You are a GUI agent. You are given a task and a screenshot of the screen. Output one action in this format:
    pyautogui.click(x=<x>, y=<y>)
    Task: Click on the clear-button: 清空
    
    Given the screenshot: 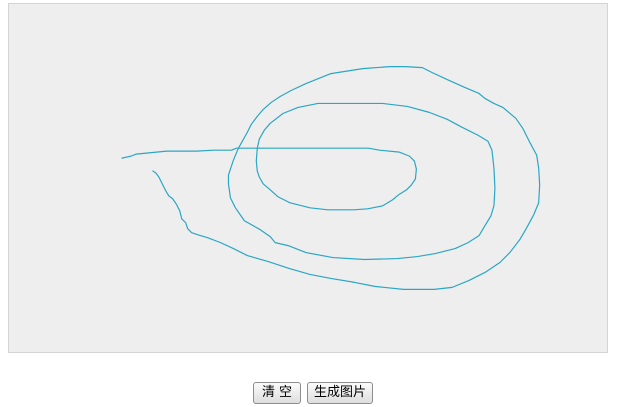 What is the action you would take?
    pyautogui.click(x=276, y=393)
    